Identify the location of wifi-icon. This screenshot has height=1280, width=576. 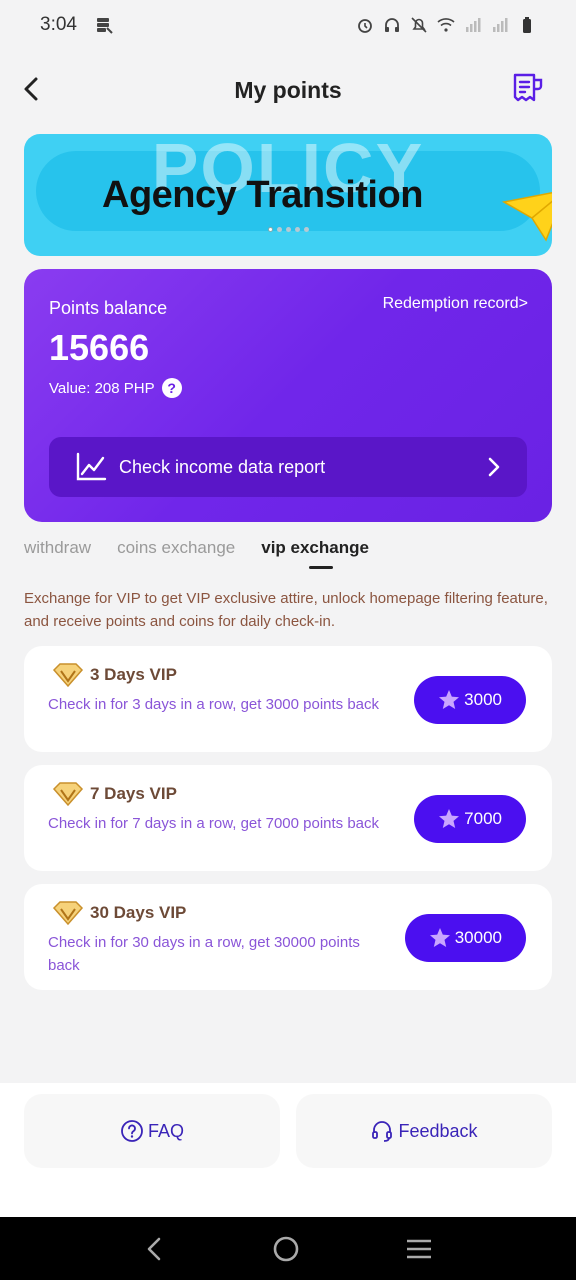
(446, 25).